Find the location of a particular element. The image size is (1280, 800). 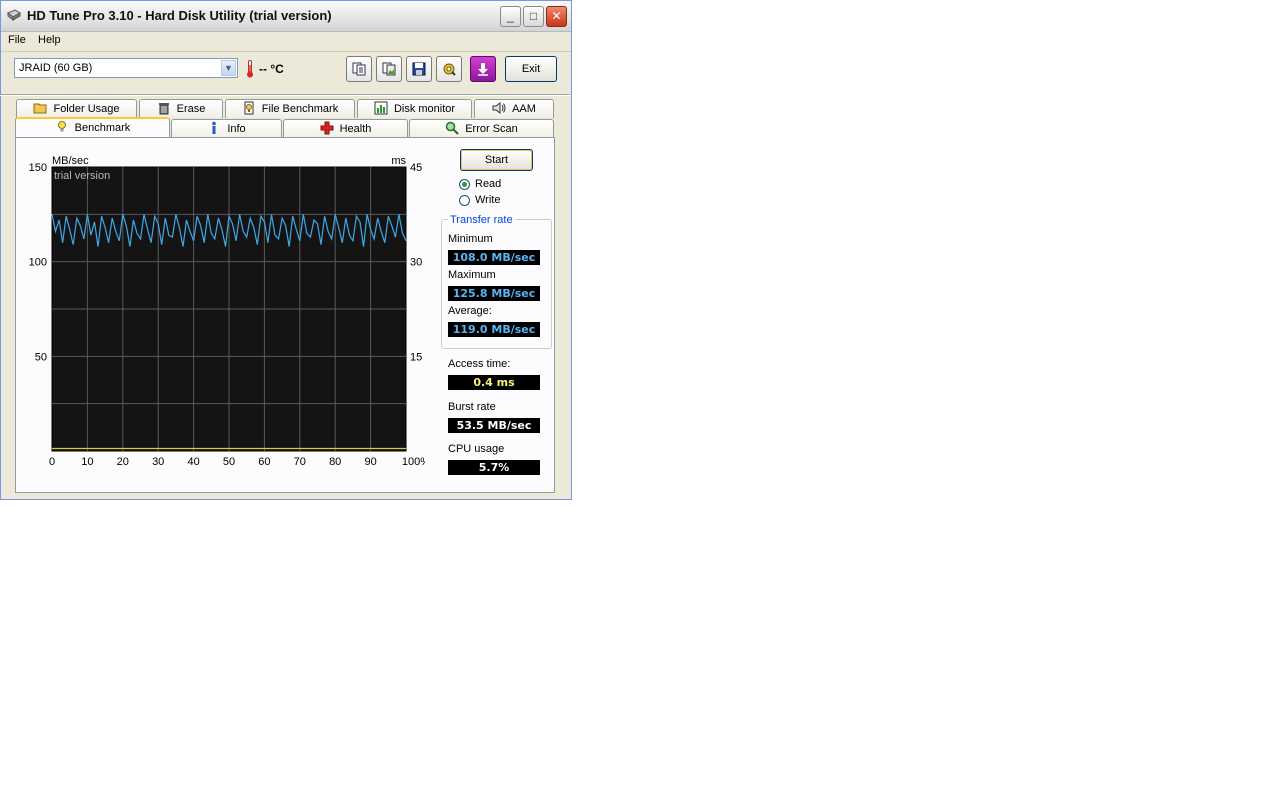

health-cross-icon is located at coordinates (327, 128).